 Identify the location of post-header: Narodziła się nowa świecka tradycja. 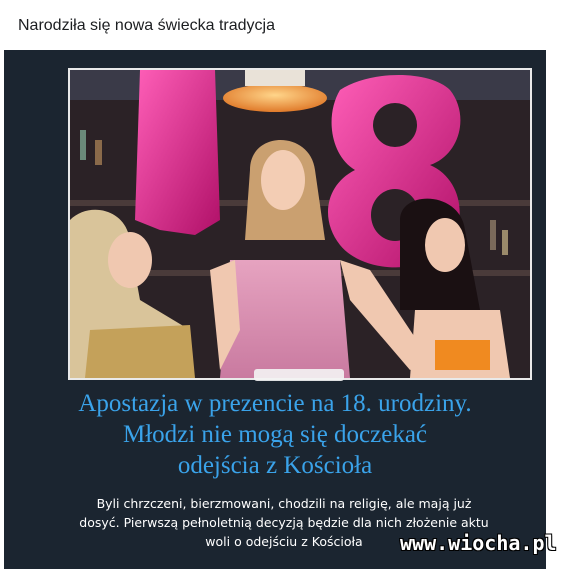
(293, 25).